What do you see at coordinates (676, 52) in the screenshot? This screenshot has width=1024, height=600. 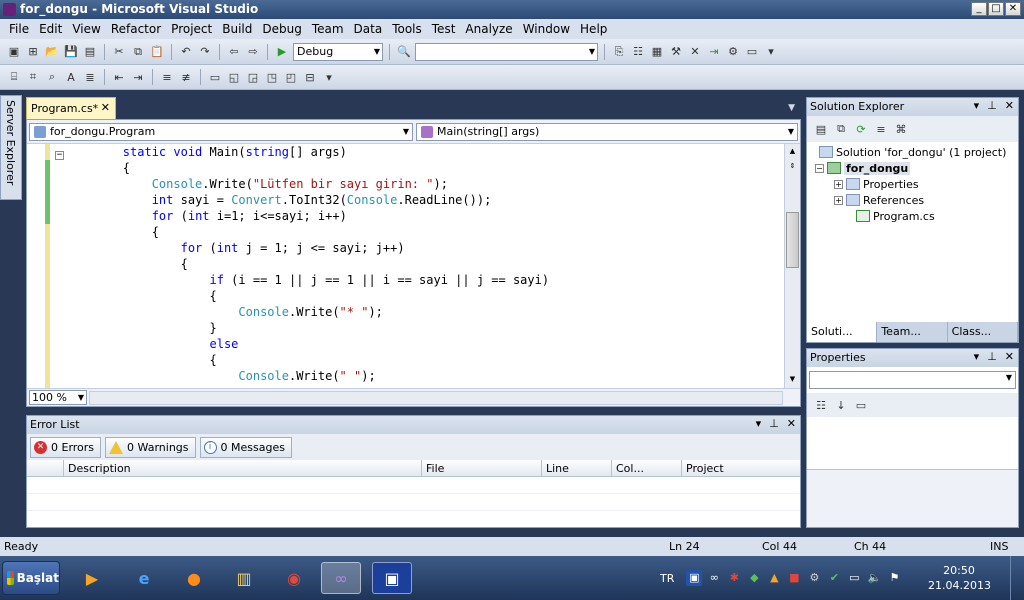 I see `toolbox-icon: ⚒` at bounding box center [676, 52].